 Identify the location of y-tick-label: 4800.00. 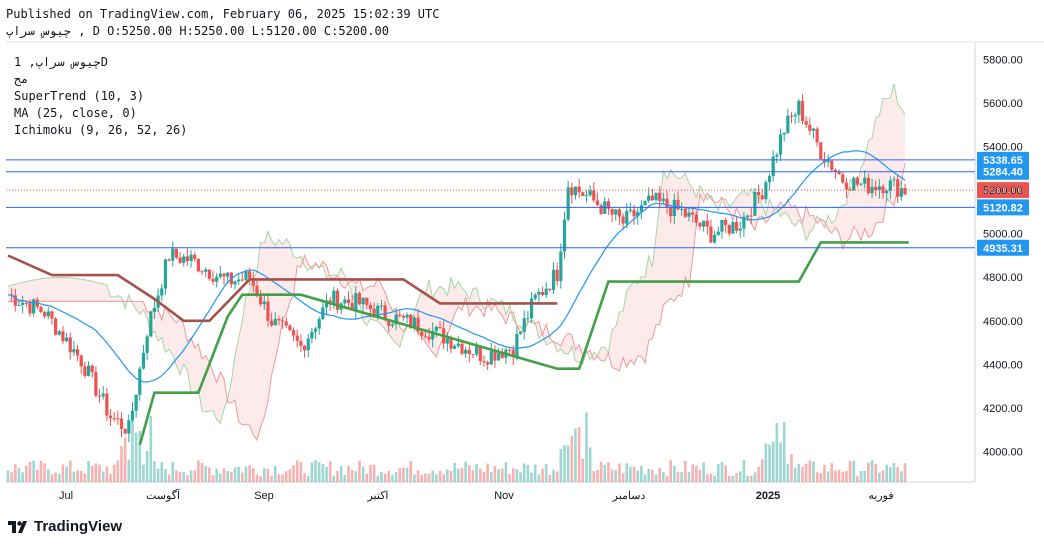
(1003, 278).